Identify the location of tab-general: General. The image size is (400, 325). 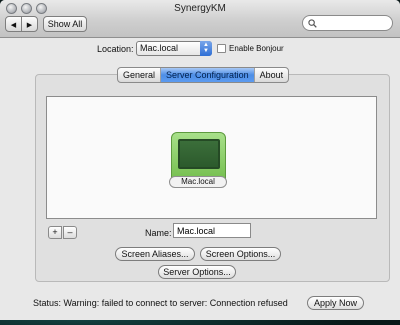
(140, 75).